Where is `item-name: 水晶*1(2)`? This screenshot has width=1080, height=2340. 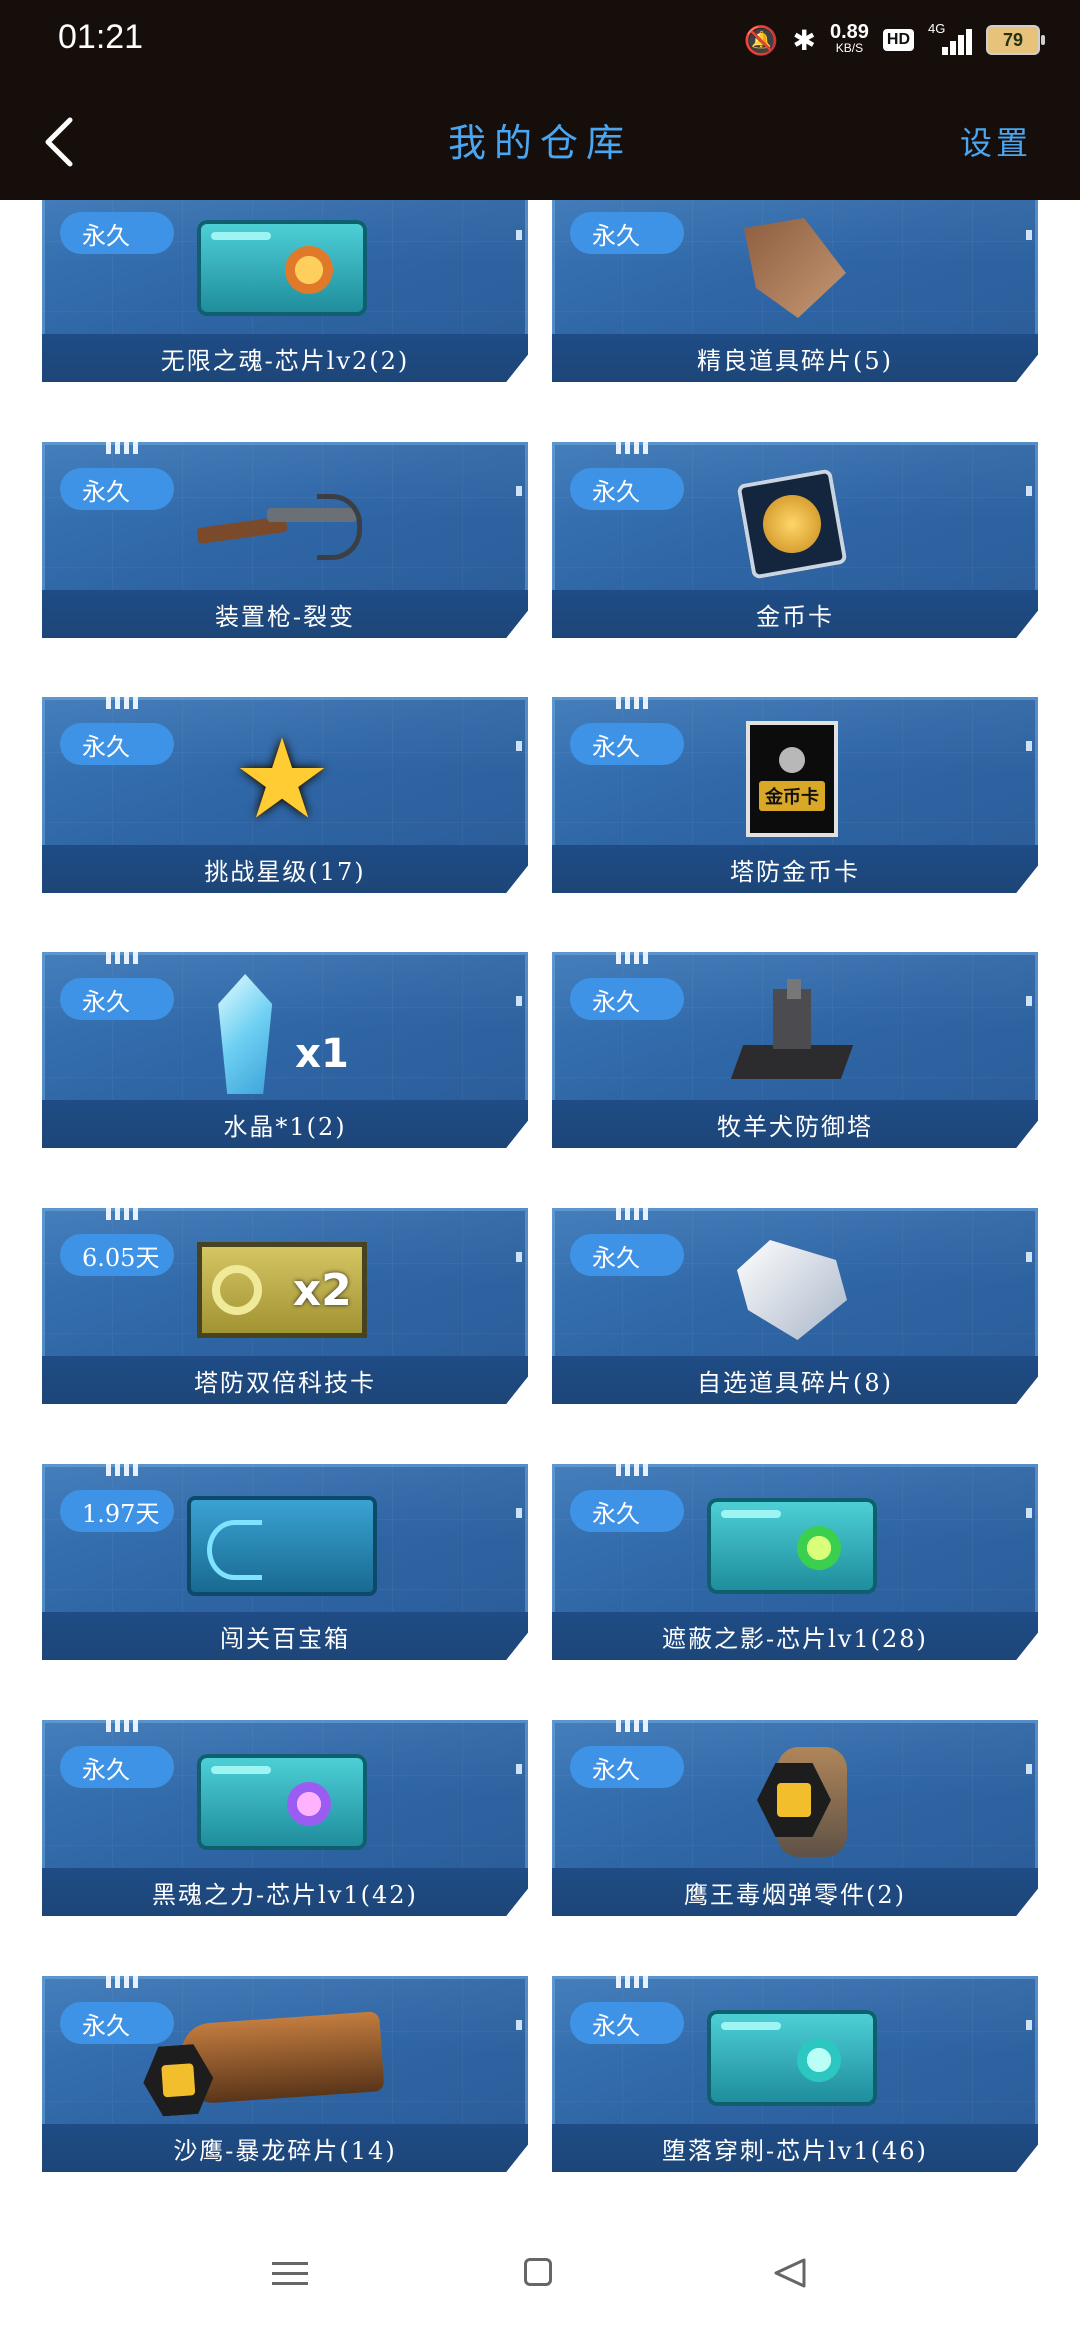
item-name: 水晶*1(2) is located at coordinates (285, 1124).